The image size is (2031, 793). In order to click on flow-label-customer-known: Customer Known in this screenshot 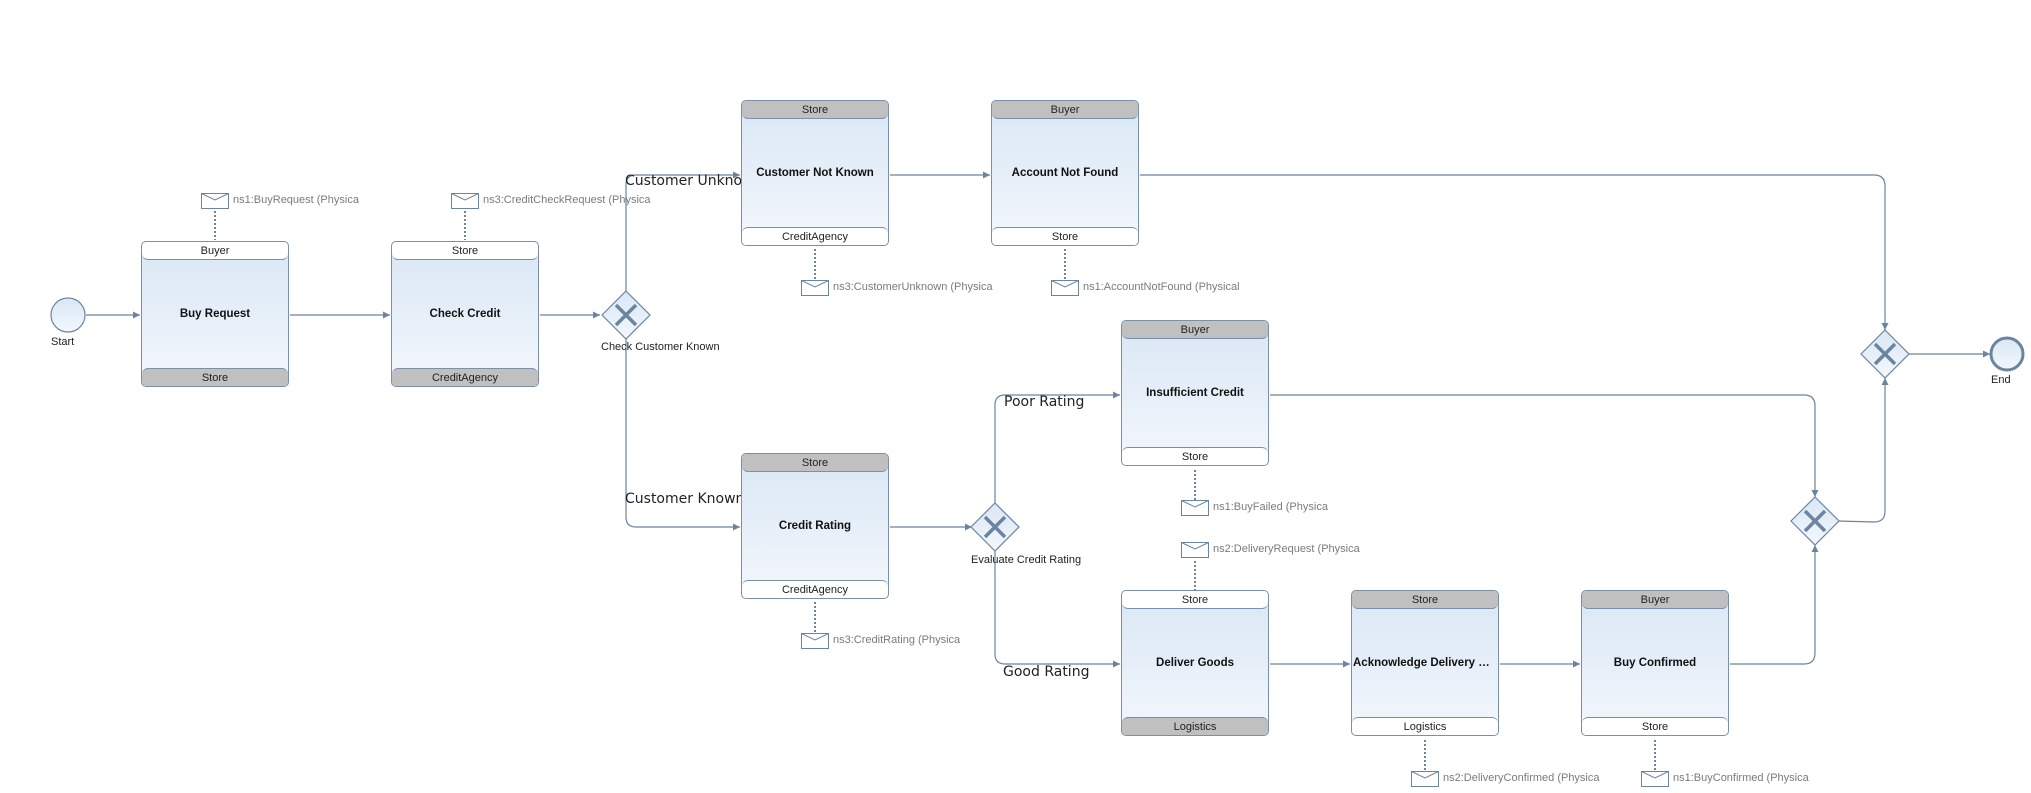, I will do `click(685, 499)`.